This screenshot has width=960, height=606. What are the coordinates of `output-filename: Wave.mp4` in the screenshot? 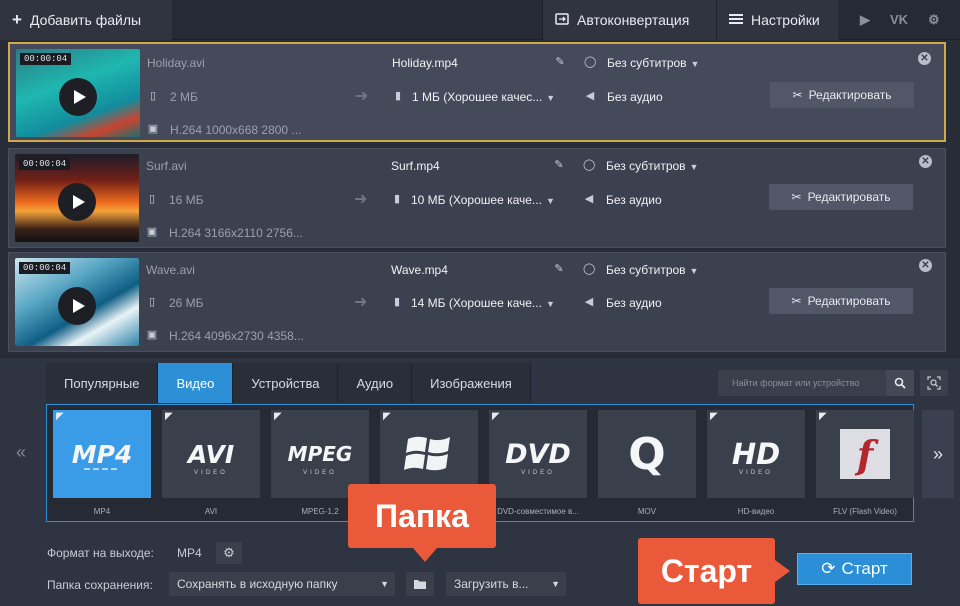 It's located at (419, 270).